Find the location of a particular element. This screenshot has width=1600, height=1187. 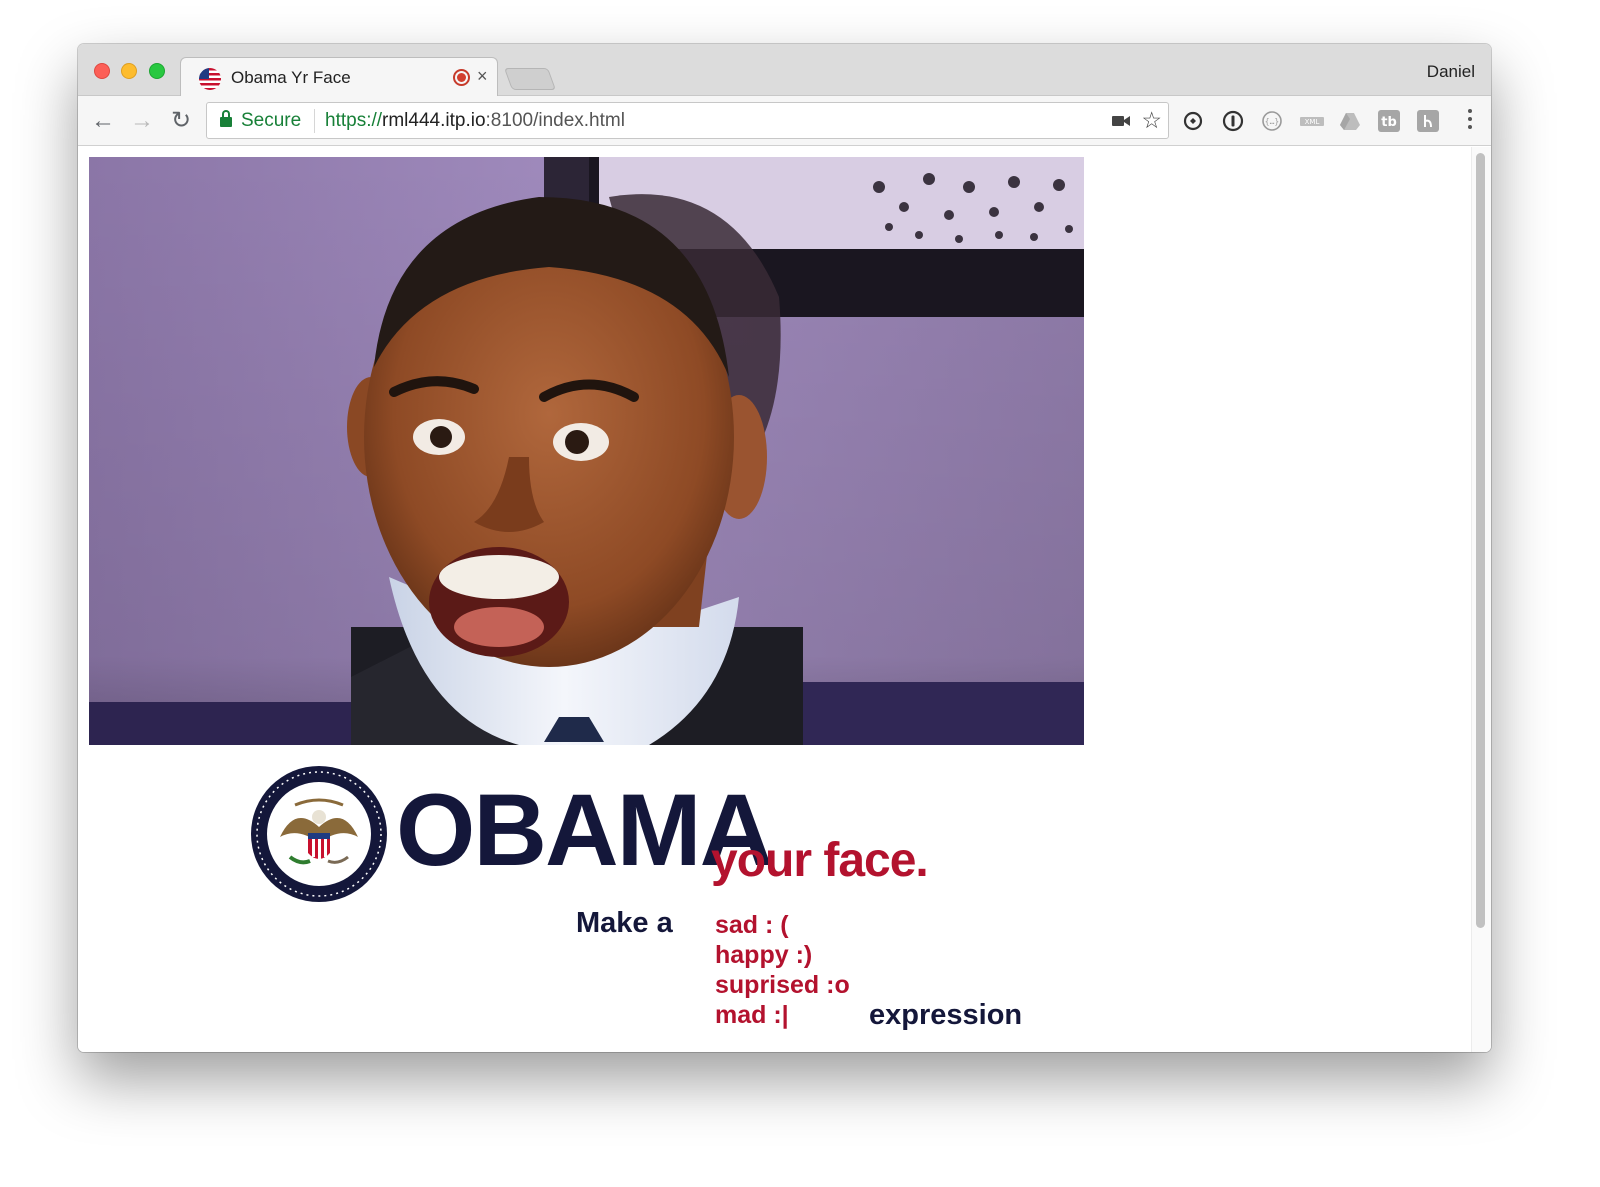

scrollbar is located at coordinates (1481, 599).